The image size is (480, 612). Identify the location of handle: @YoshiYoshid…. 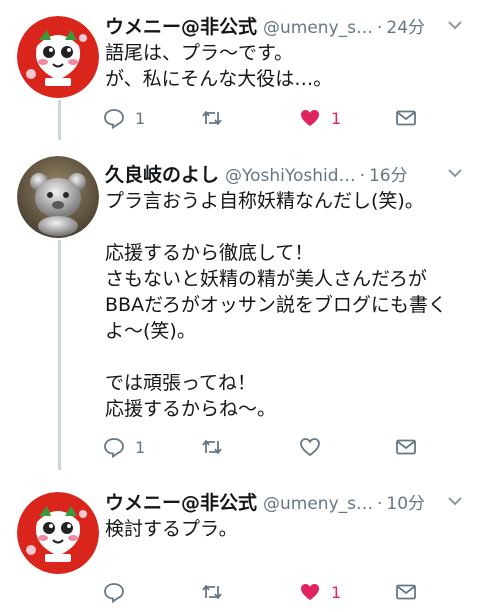
(290, 176).